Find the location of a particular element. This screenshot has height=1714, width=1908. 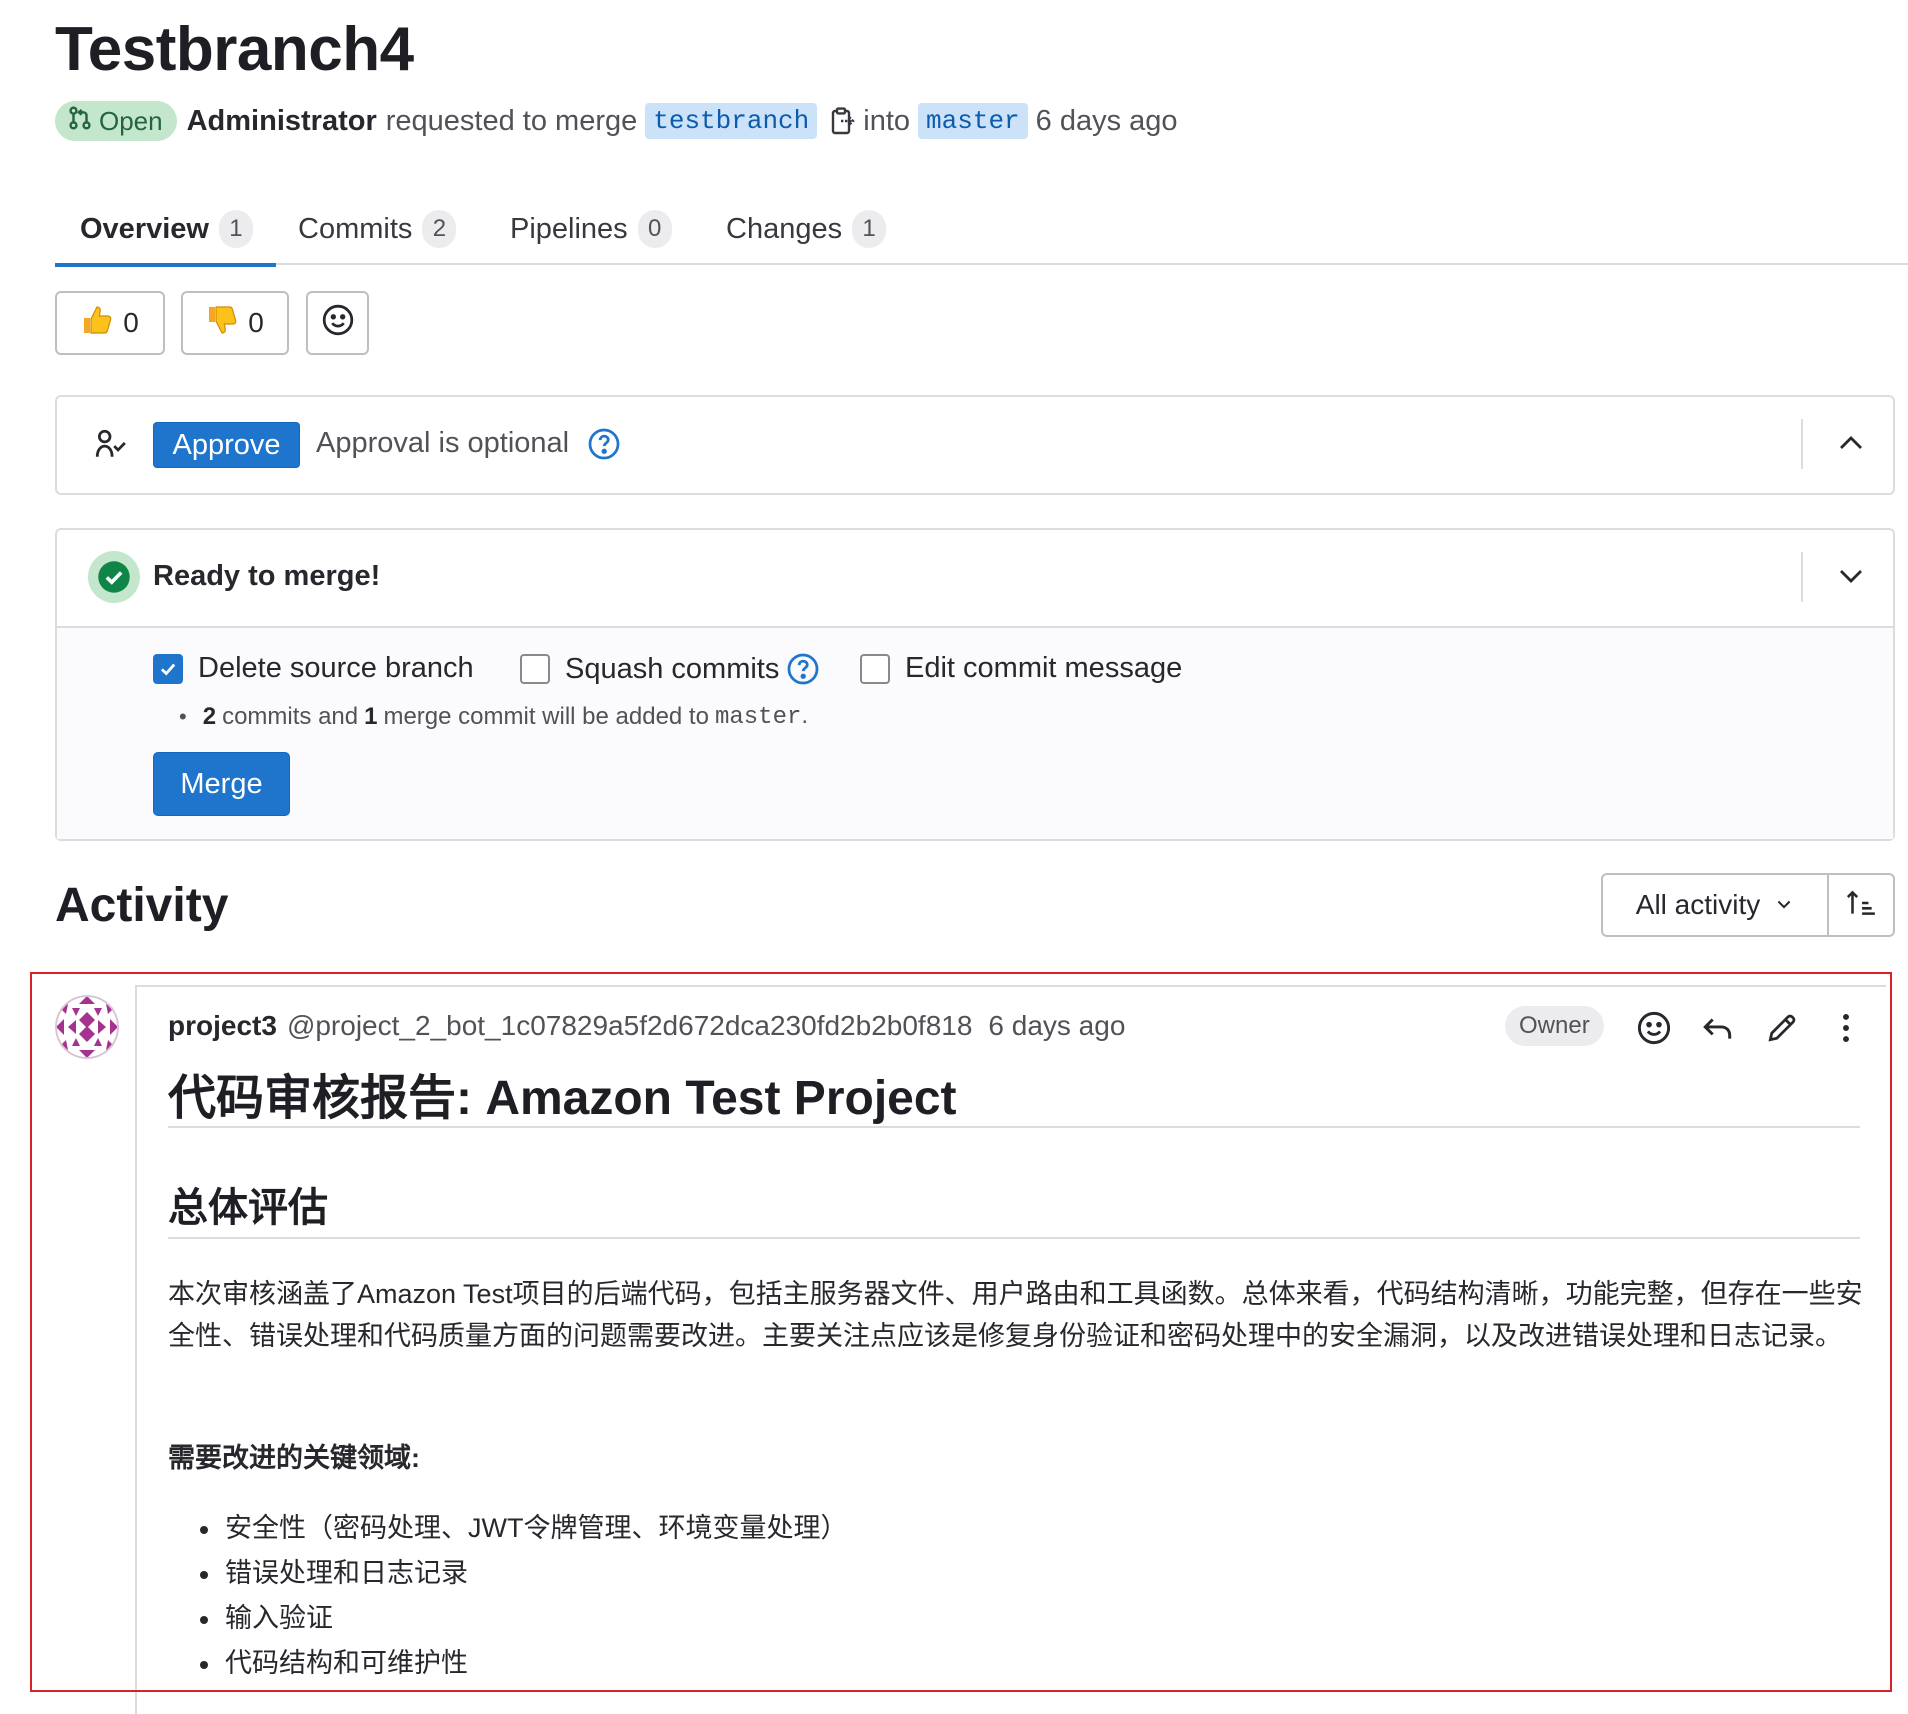

list-item: 错误处理和日志记录 is located at coordinates (522, 1573).